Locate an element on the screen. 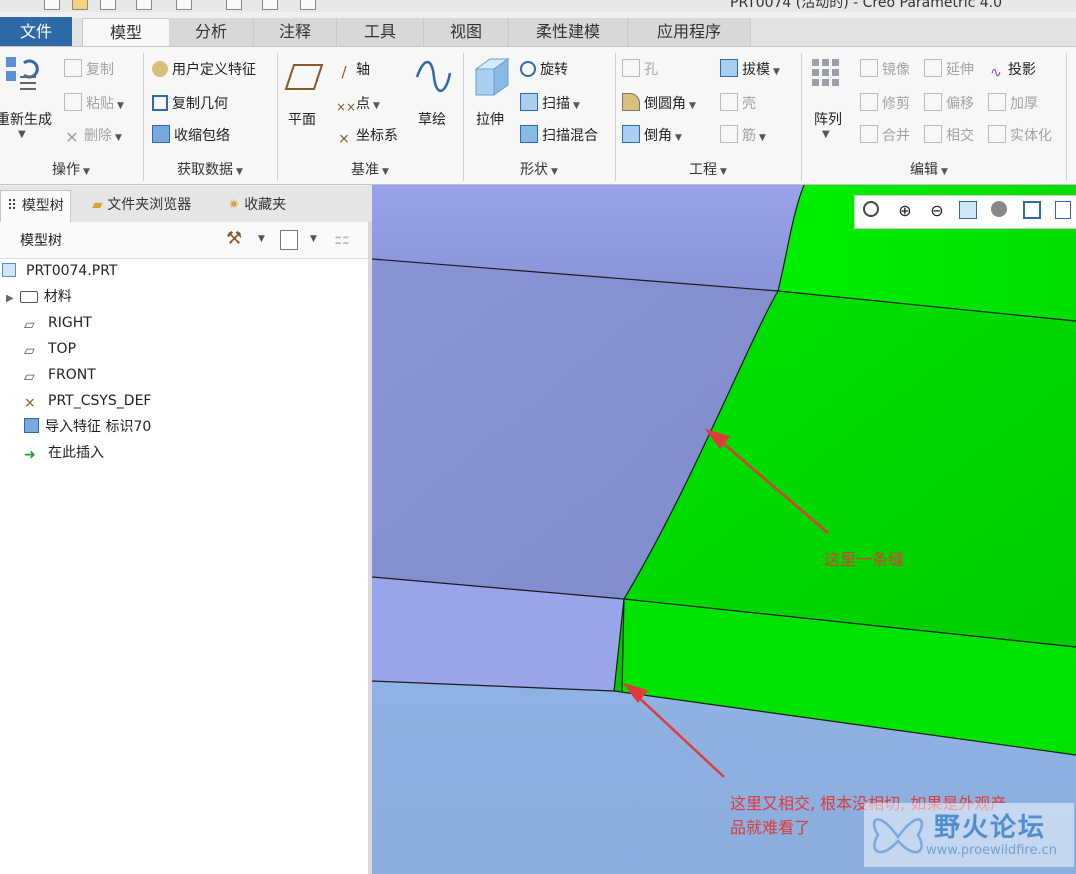  tree-item-insert-here: ➜ 在此插入 is located at coordinates (64, 453).